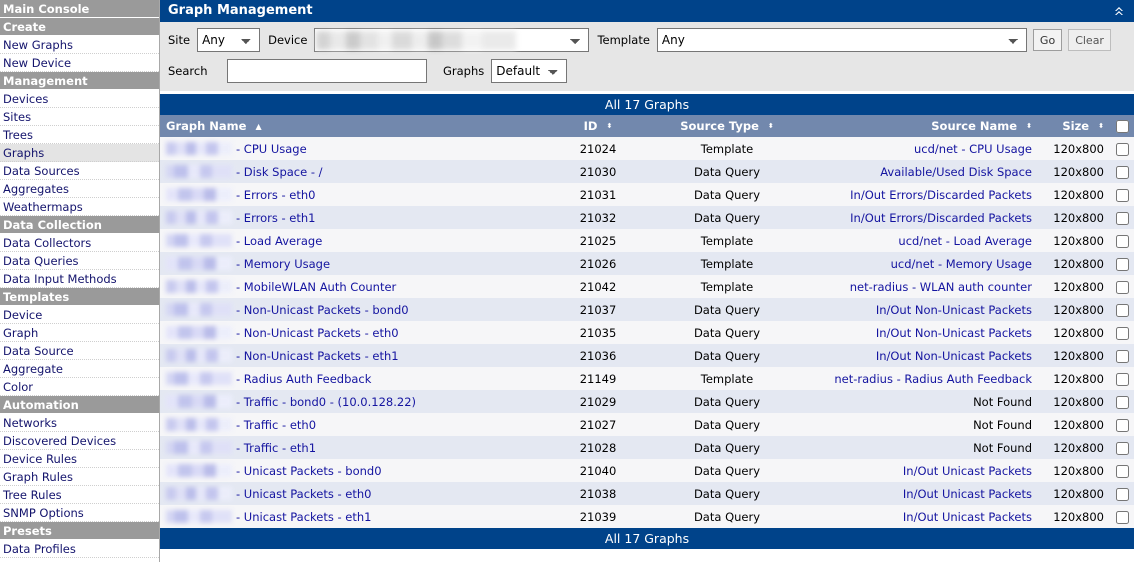 This screenshot has height=562, width=1134. I want to click on sidebar-item-tree-rules: Tree Rules, so click(79, 495).